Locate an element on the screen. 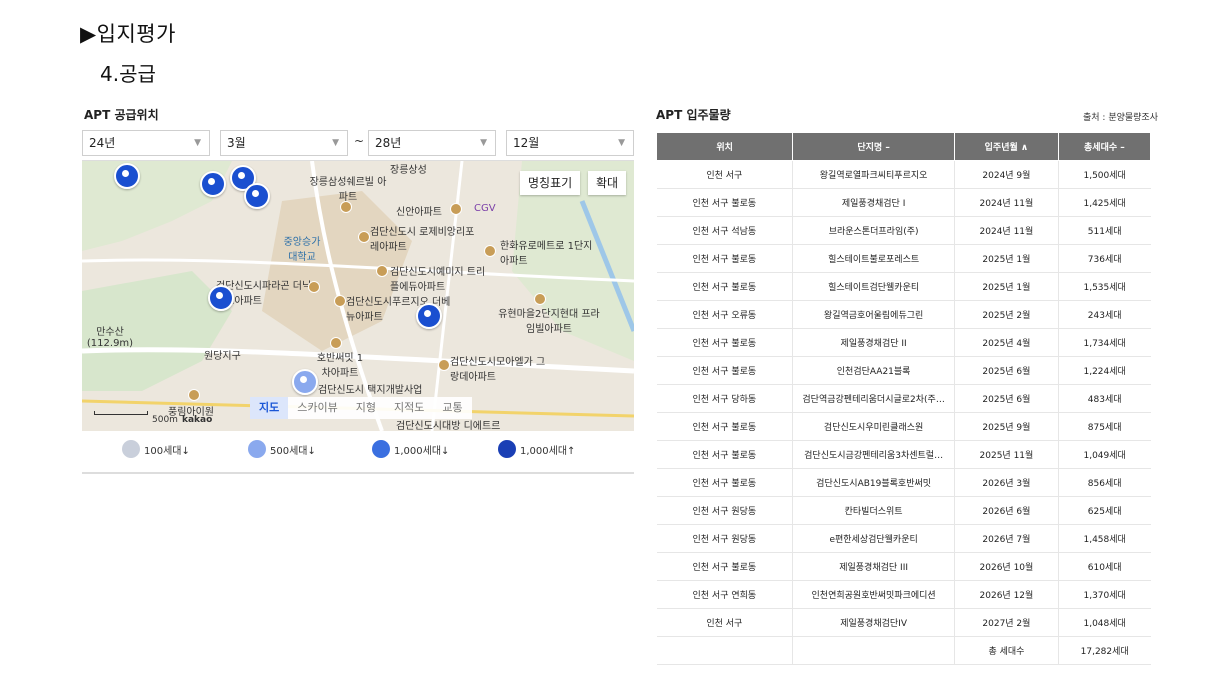  total-units-cell: 243세대 is located at coordinates (1104, 314).